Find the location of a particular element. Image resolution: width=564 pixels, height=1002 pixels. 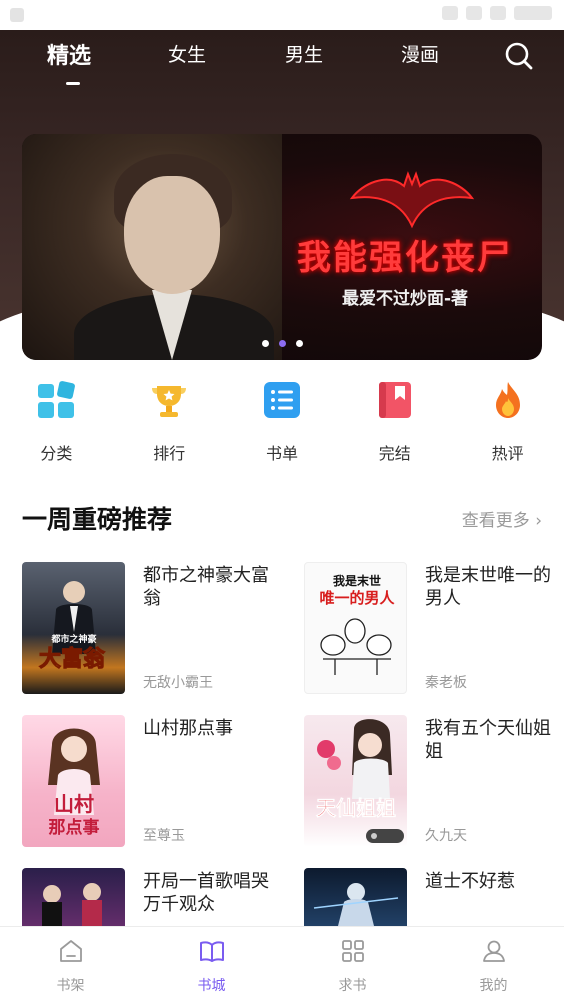

carousel-dots is located at coordinates (282, 343).